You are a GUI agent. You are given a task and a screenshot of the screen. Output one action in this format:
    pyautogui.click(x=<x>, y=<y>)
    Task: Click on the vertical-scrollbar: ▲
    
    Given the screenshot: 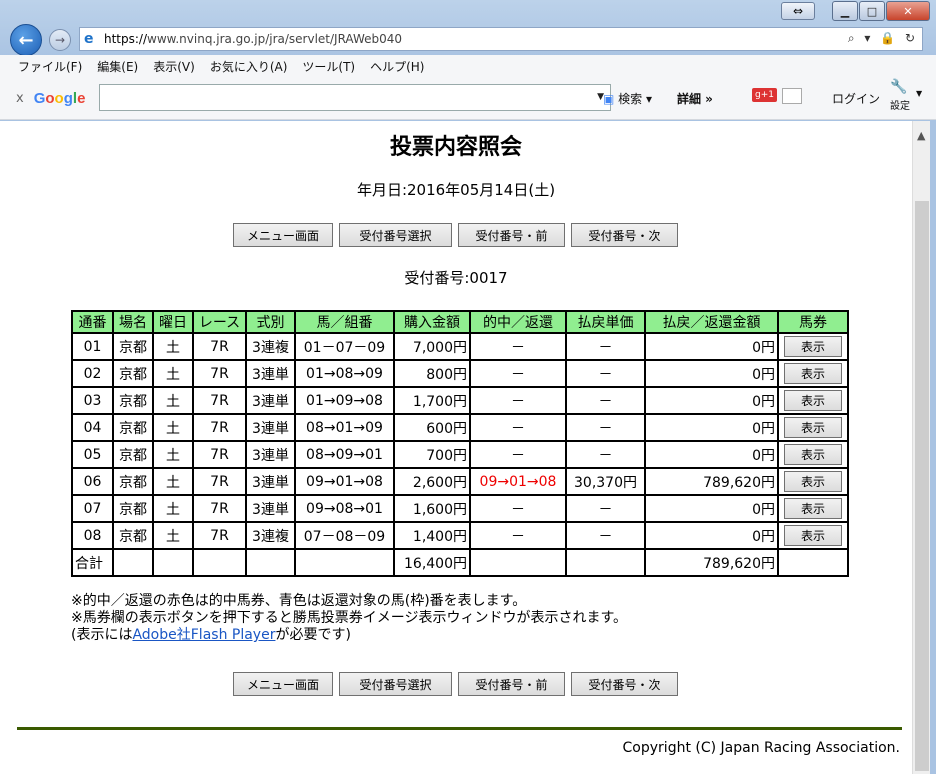 What is the action you would take?
    pyautogui.click(x=921, y=447)
    